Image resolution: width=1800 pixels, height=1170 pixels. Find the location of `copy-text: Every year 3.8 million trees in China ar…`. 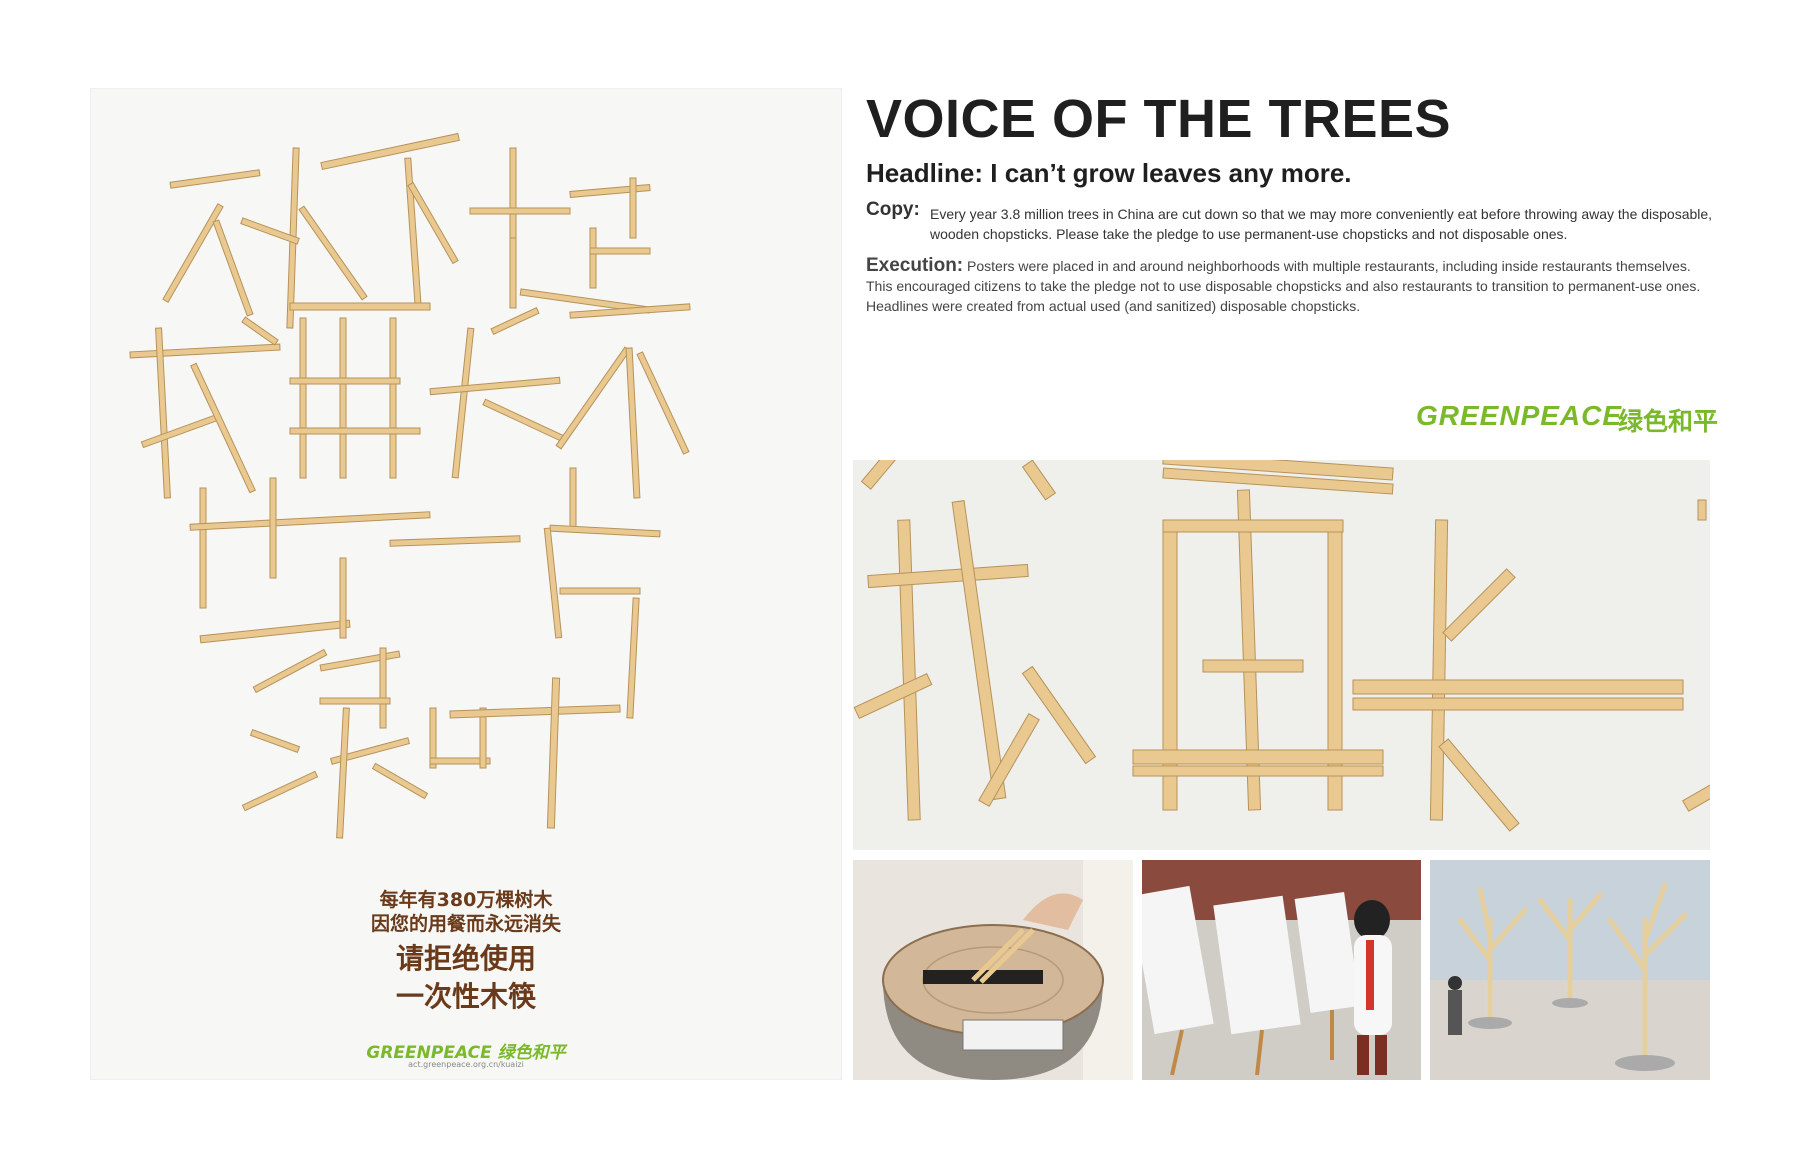

copy-text: Every year 3.8 million trees in China ar… is located at coordinates (1321, 224).